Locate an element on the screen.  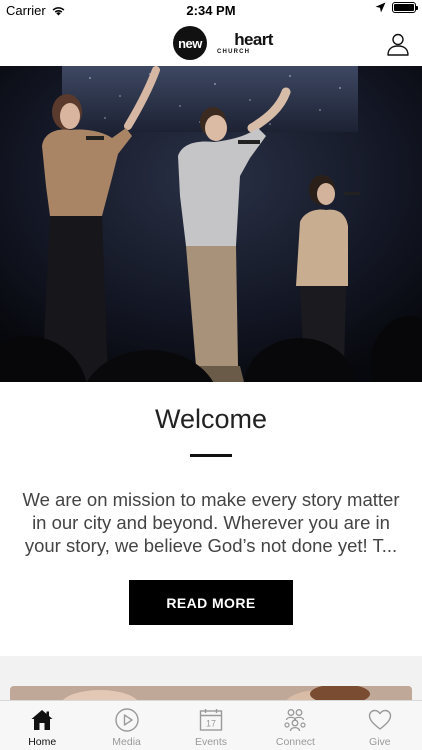
calendar-day: 17 is located at coordinates (211, 724).